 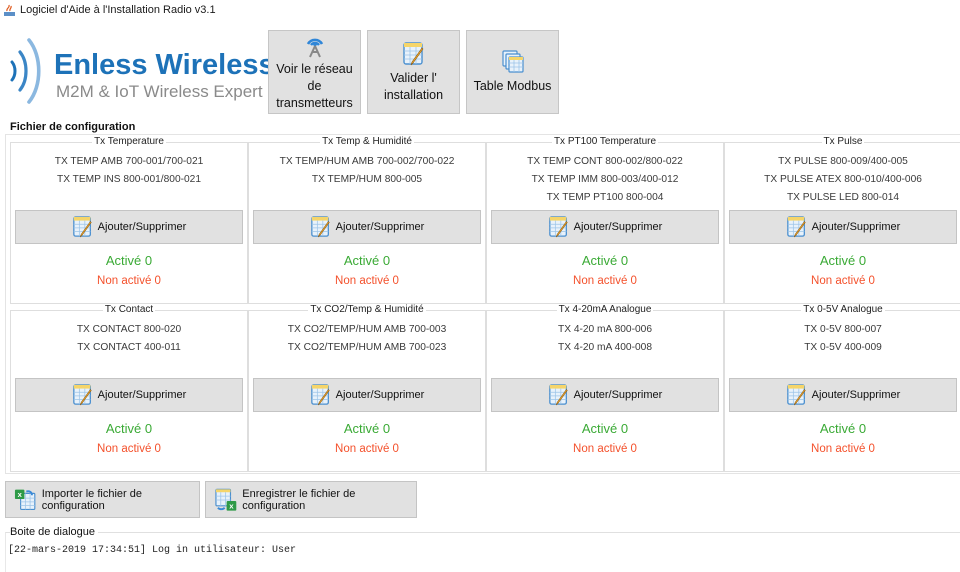 I want to click on modbus-table-button: Table Modbus, so click(x=512, y=72).